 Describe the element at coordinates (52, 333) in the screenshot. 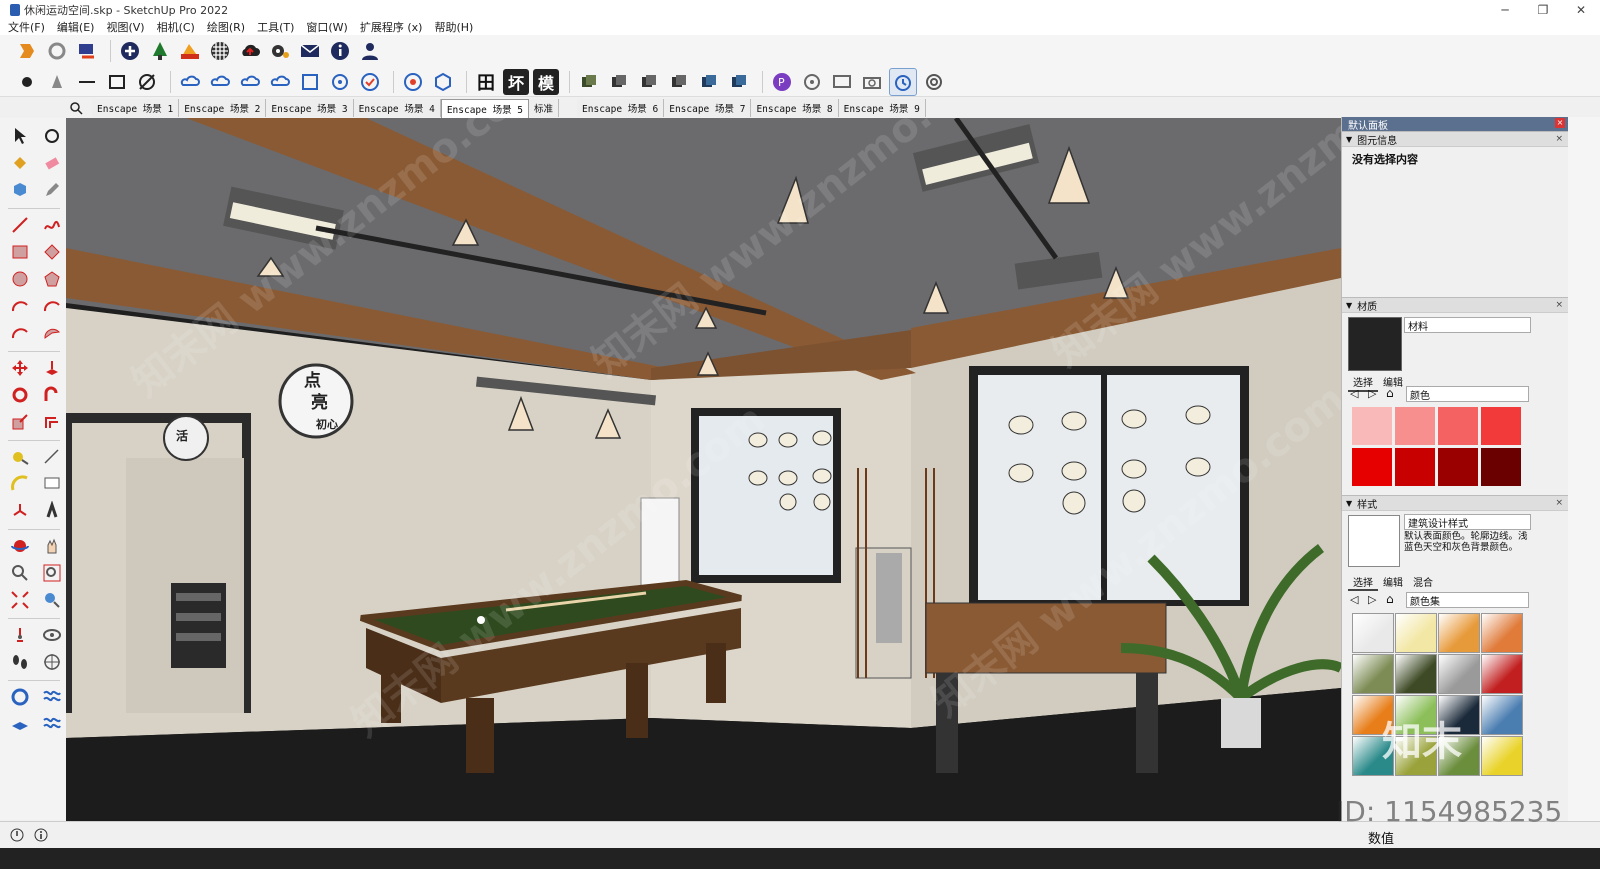

I see `pie-tool-icon` at that location.